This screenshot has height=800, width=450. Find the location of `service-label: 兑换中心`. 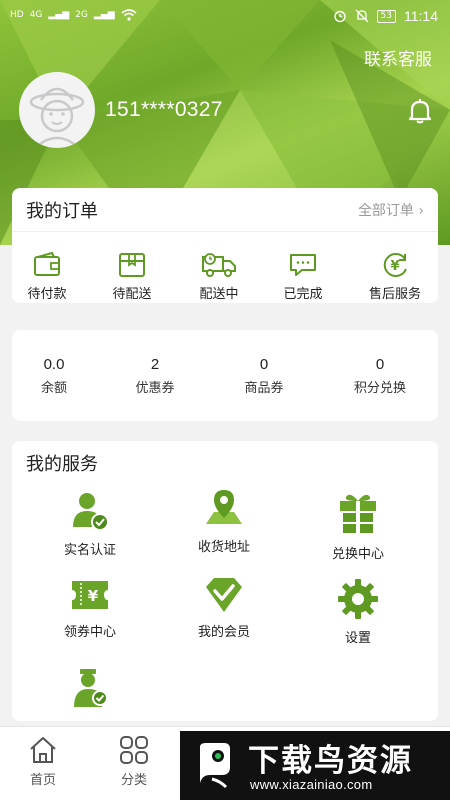

service-label: 兑换中心 is located at coordinates (357, 554).